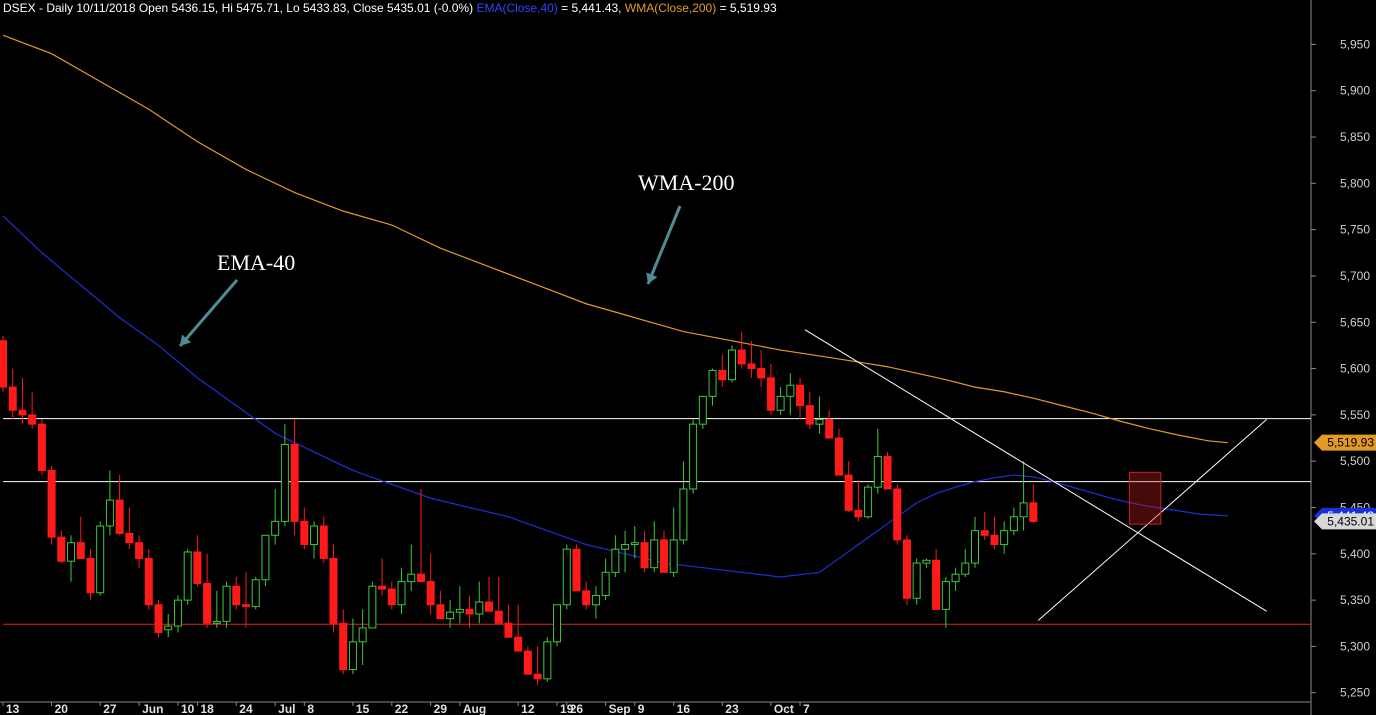  What do you see at coordinates (1355, 646) in the screenshot?
I see `y-tick-label: 5,300` at bounding box center [1355, 646].